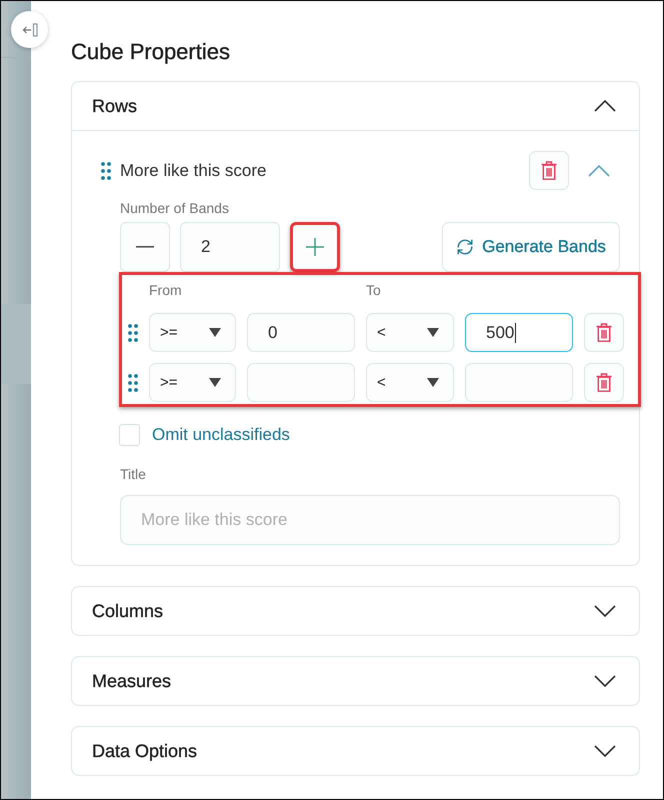 Image resolution: width=664 pixels, height=800 pixels. What do you see at coordinates (150, 52) in the screenshot?
I see `panel-title: Cube Properties` at bounding box center [150, 52].